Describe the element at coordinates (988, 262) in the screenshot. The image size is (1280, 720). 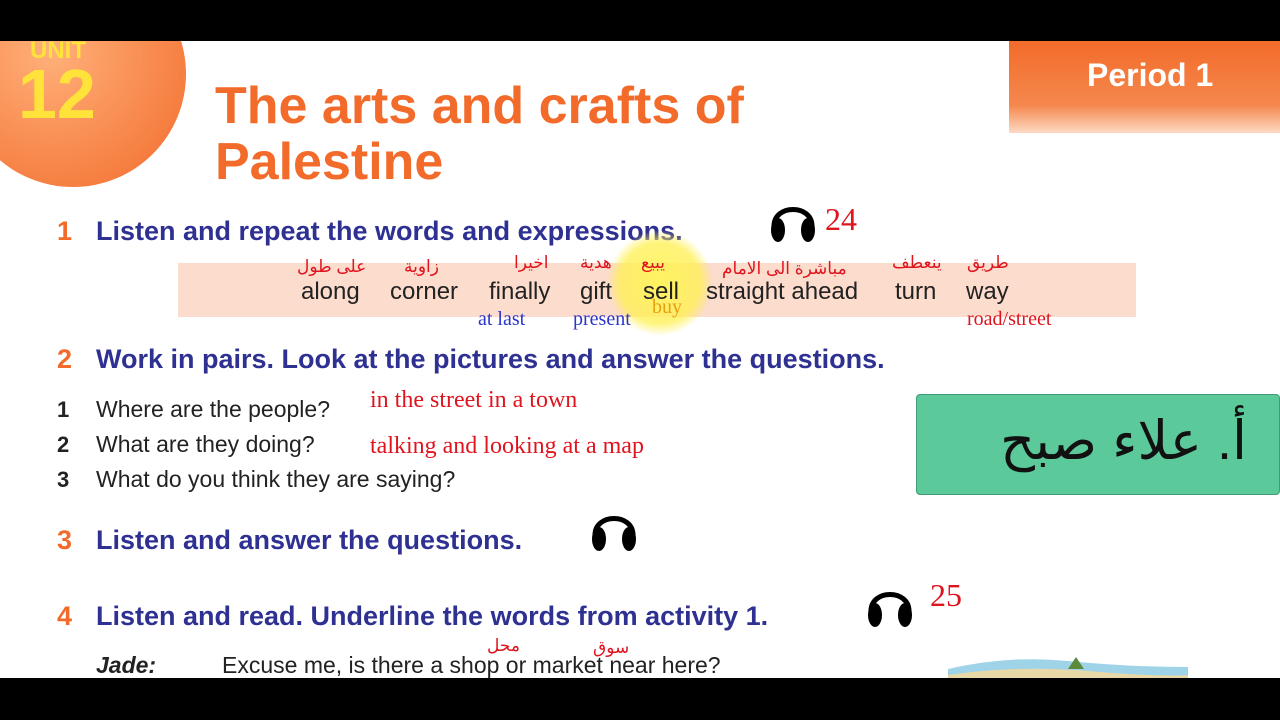
I see `arabic-note-way: طريق` at that location.